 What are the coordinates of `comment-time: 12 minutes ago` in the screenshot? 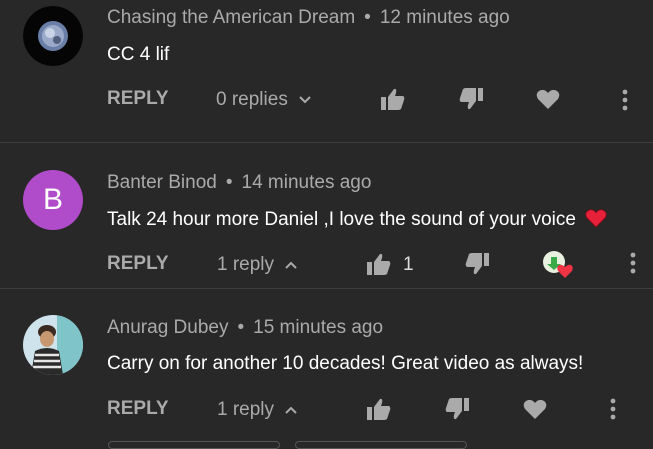 It's located at (445, 17).